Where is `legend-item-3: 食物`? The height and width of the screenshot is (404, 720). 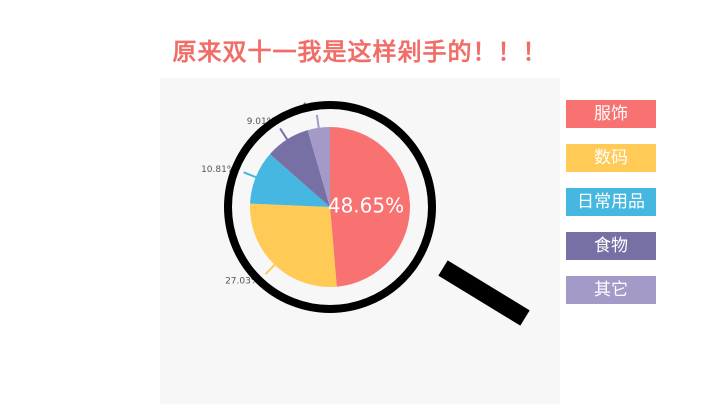
legend-item-3: 食物 is located at coordinates (611, 246).